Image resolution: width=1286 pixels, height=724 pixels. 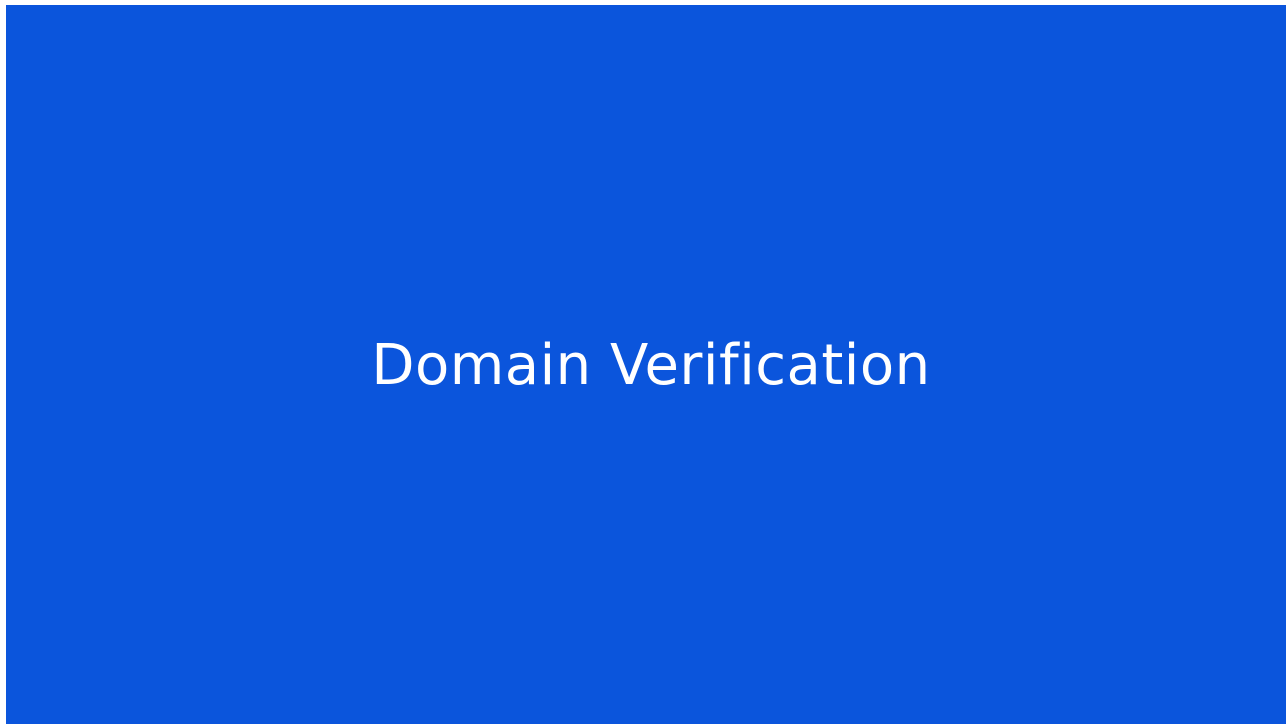 What do you see at coordinates (651, 365) in the screenshot?
I see `slide-title: Domain Verification` at bounding box center [651, 365].